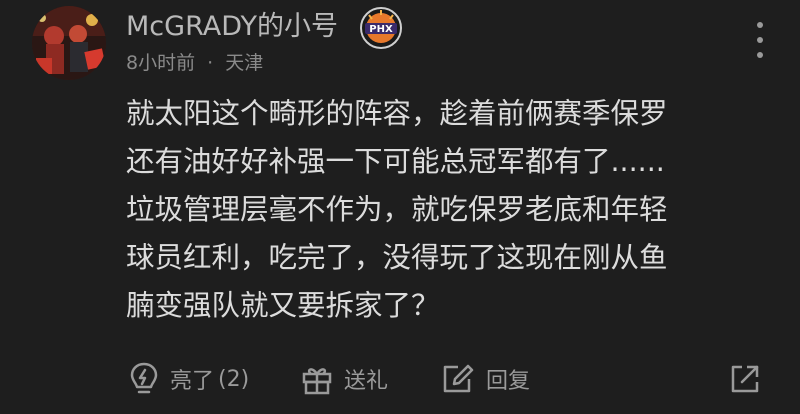 This screenshot has width=800, height=414. I want to click on avatar, so click(69, 43).